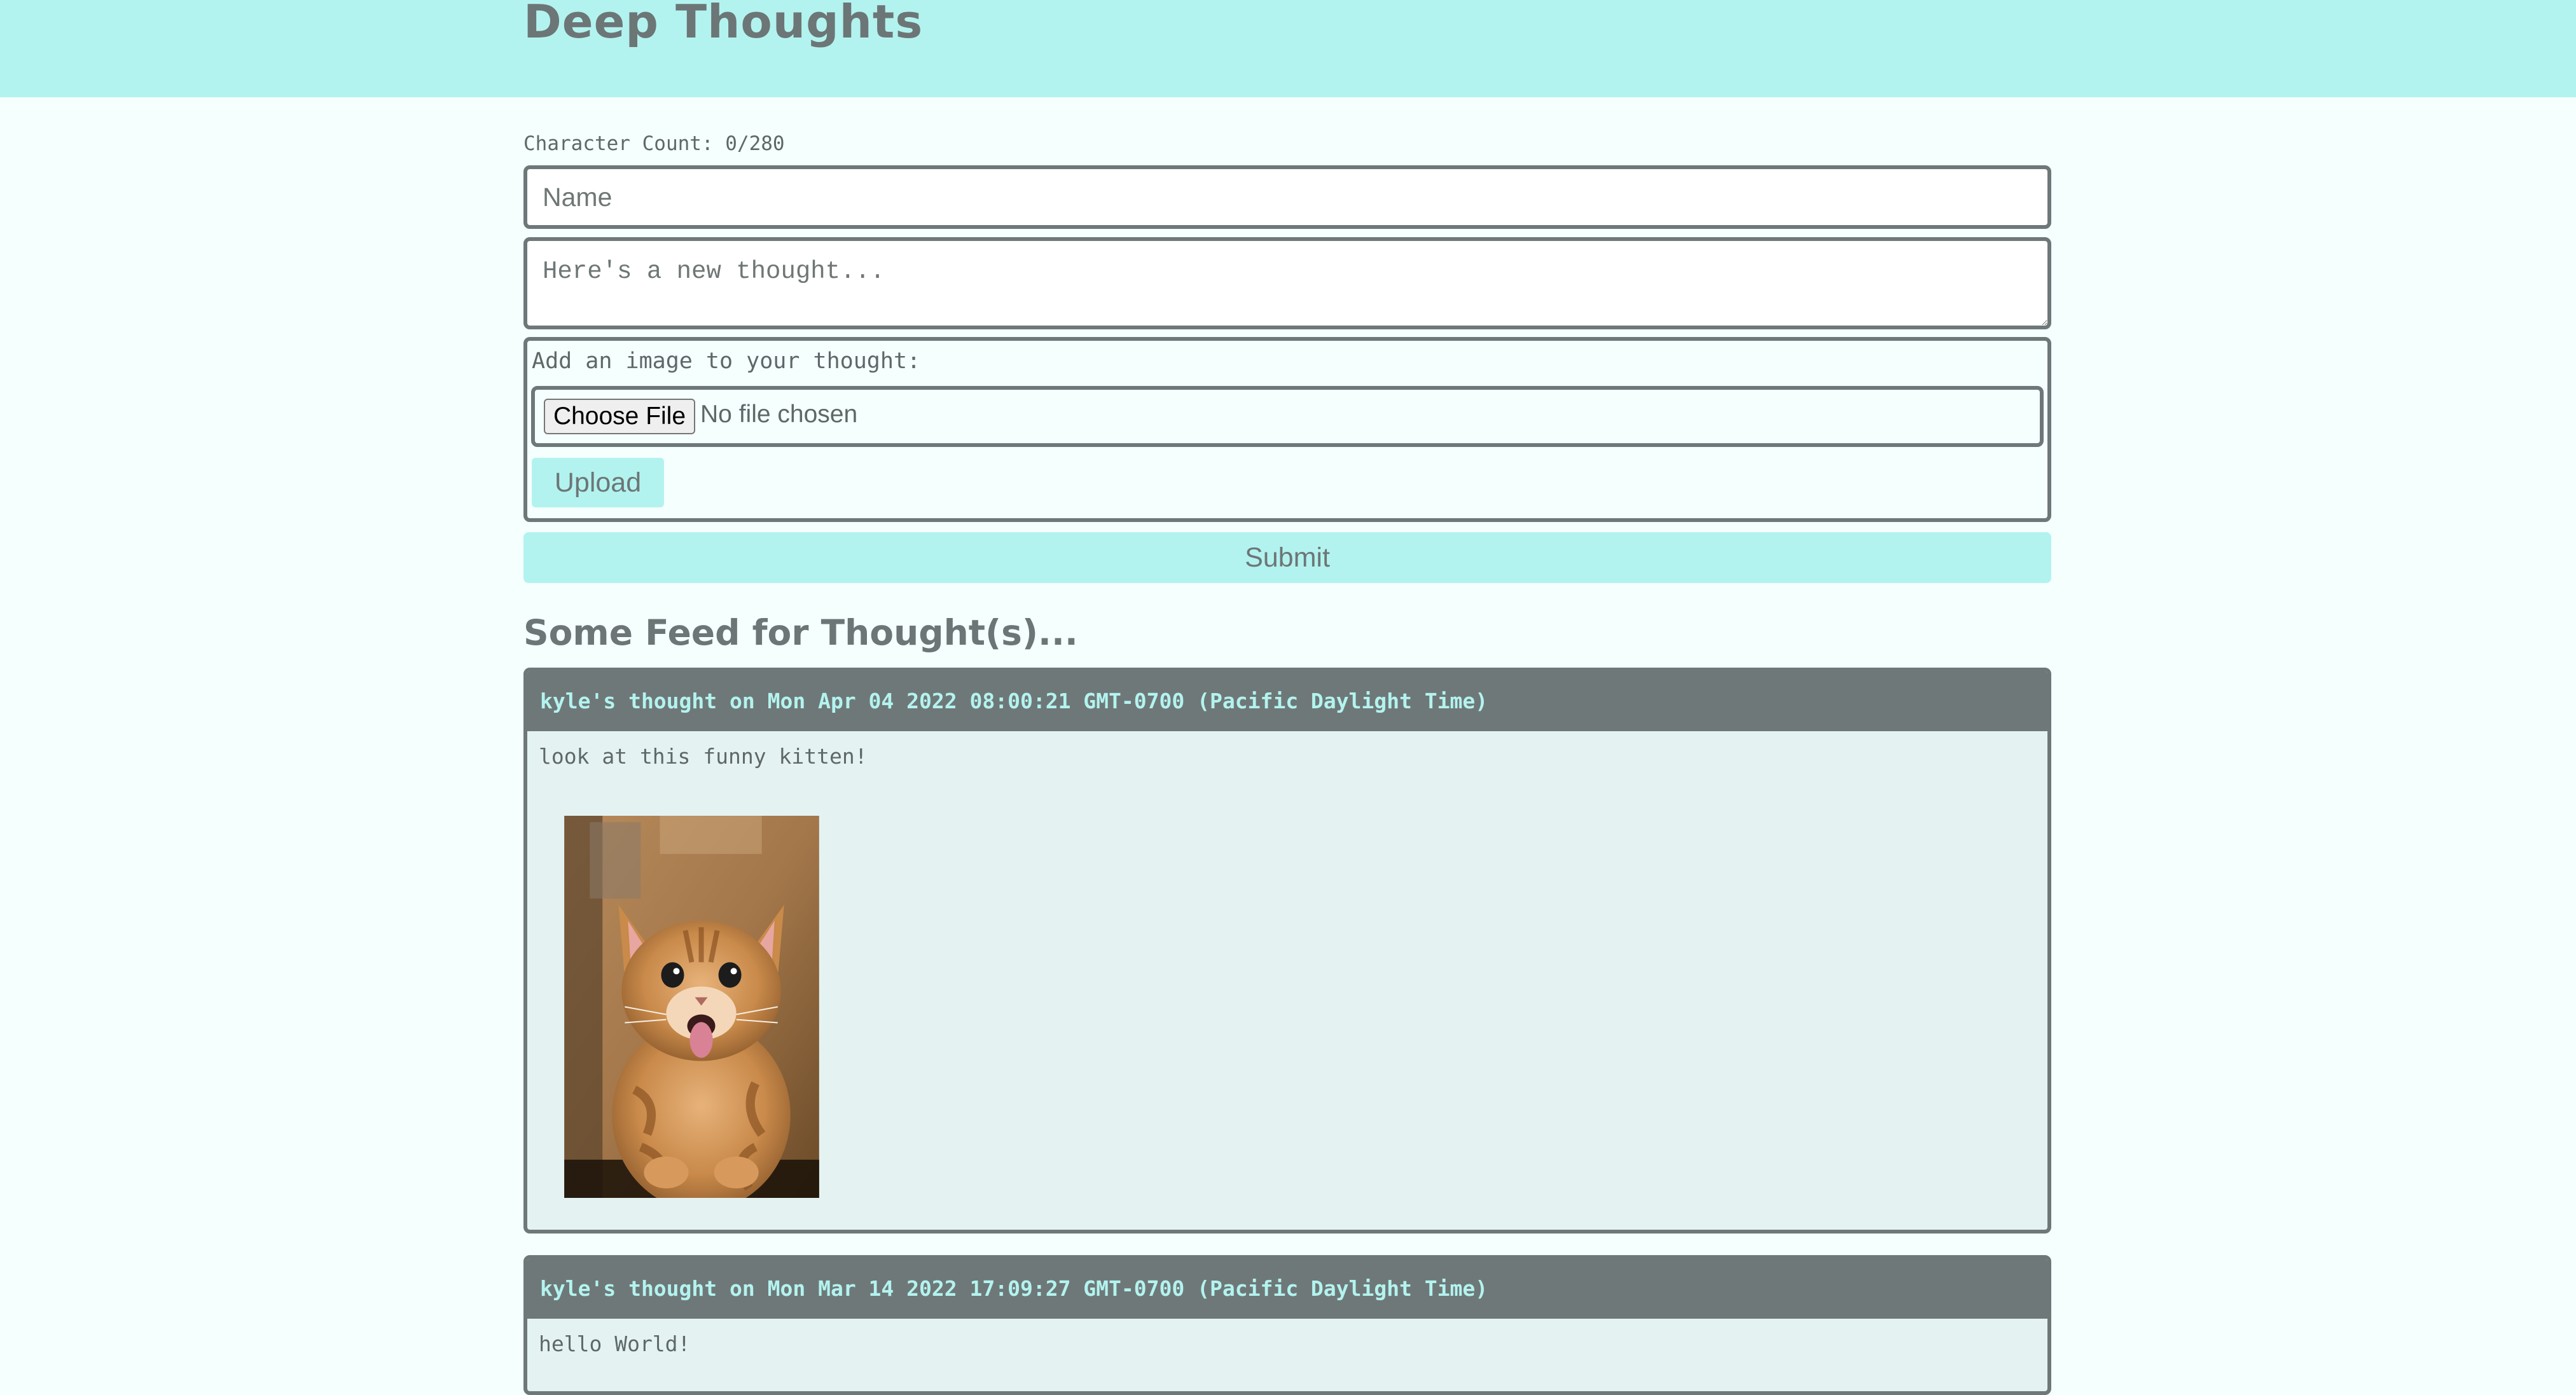 This screenshot has height=1395, width=2576. I want to click on file-status-text: No file chosen, so click(779, 414).